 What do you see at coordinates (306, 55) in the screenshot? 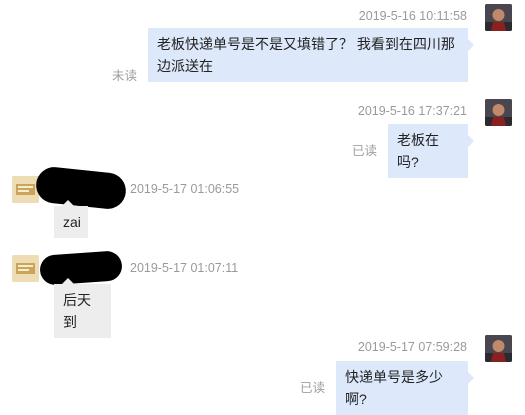
I see `message-text: 老板快递单号是不是又填错了？ 我看到在四川那边派送在` at bounding box center [306, 55].